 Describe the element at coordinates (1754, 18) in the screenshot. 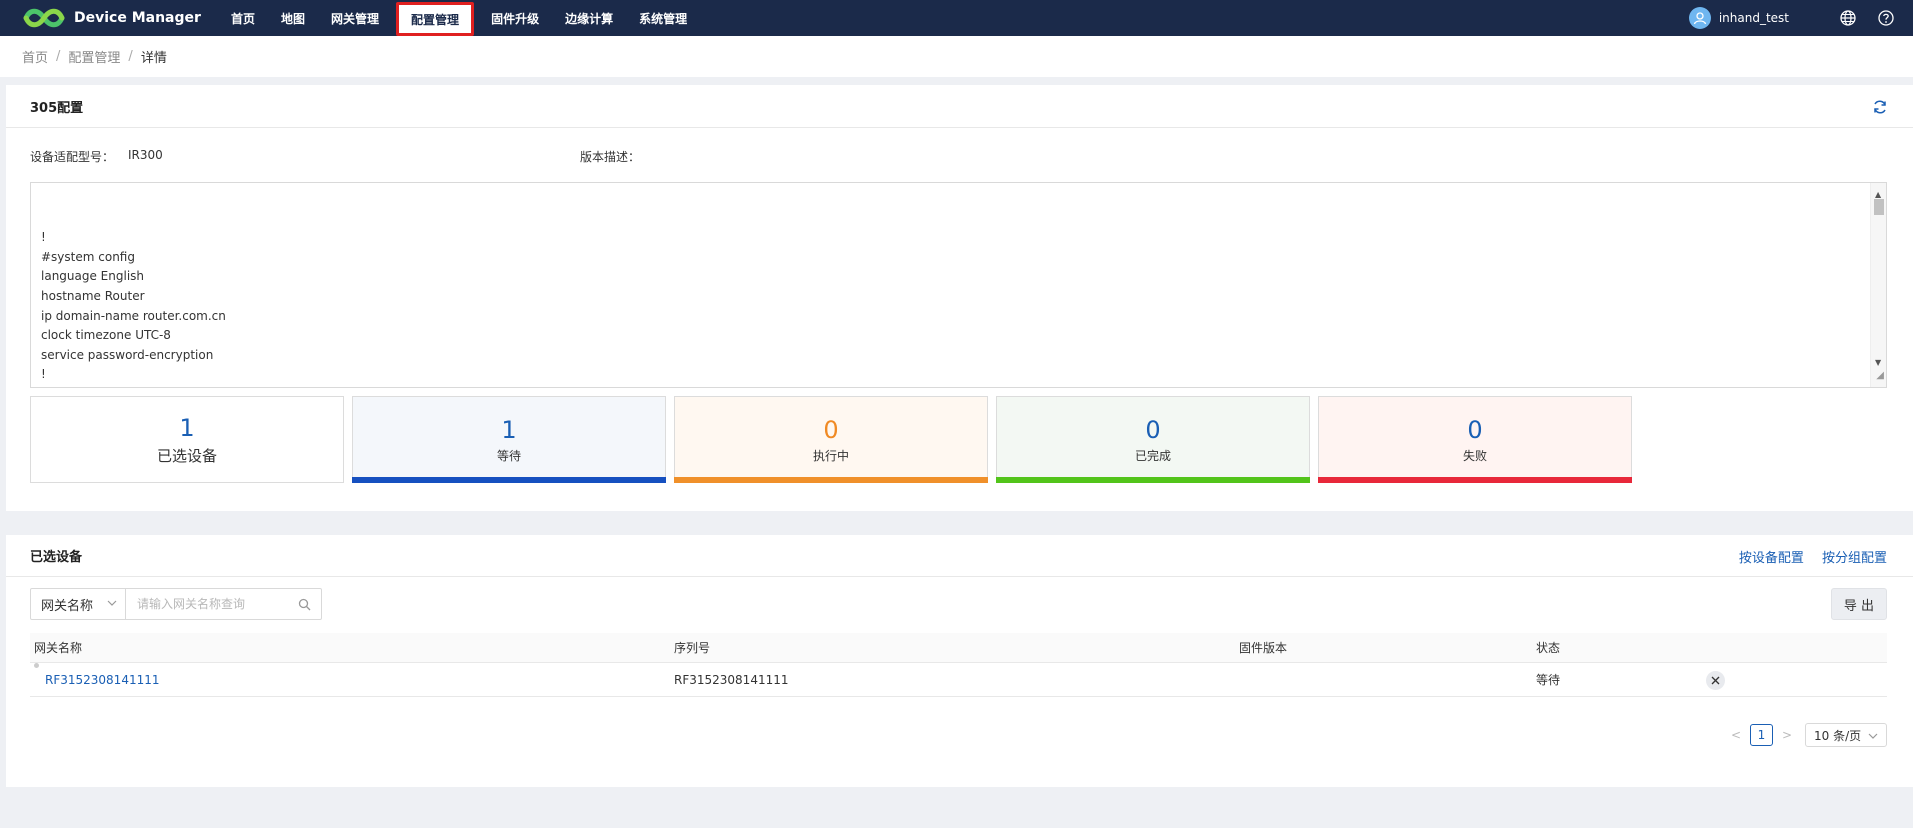

I see `username: inhand_test` at that location.